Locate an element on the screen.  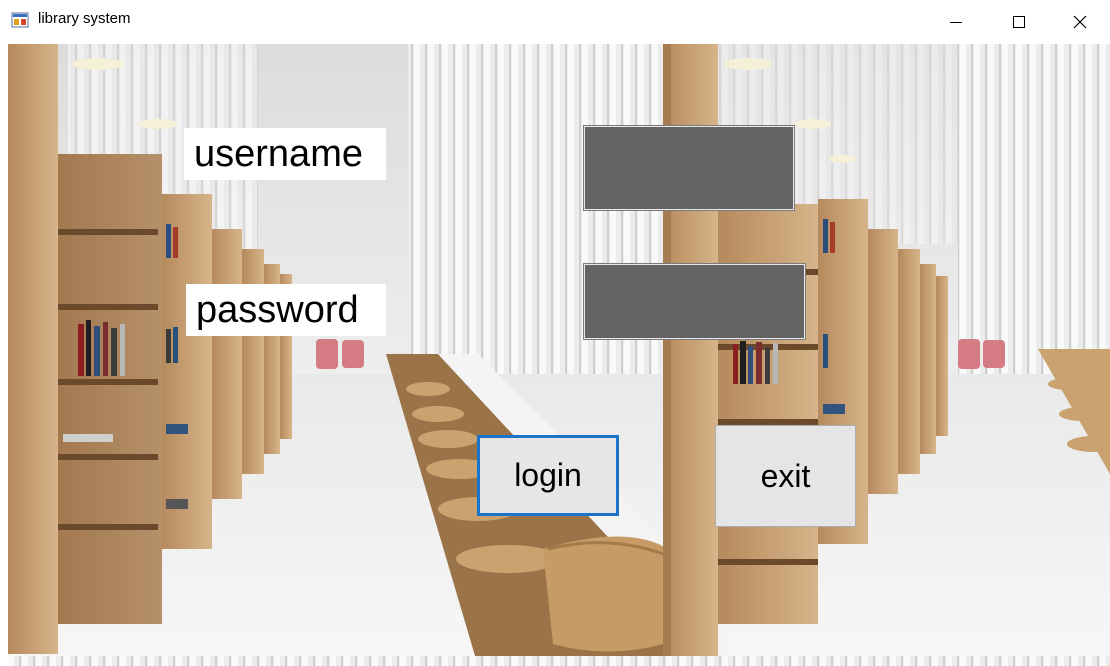
background-image-strip is located at coordinates (559, 661).